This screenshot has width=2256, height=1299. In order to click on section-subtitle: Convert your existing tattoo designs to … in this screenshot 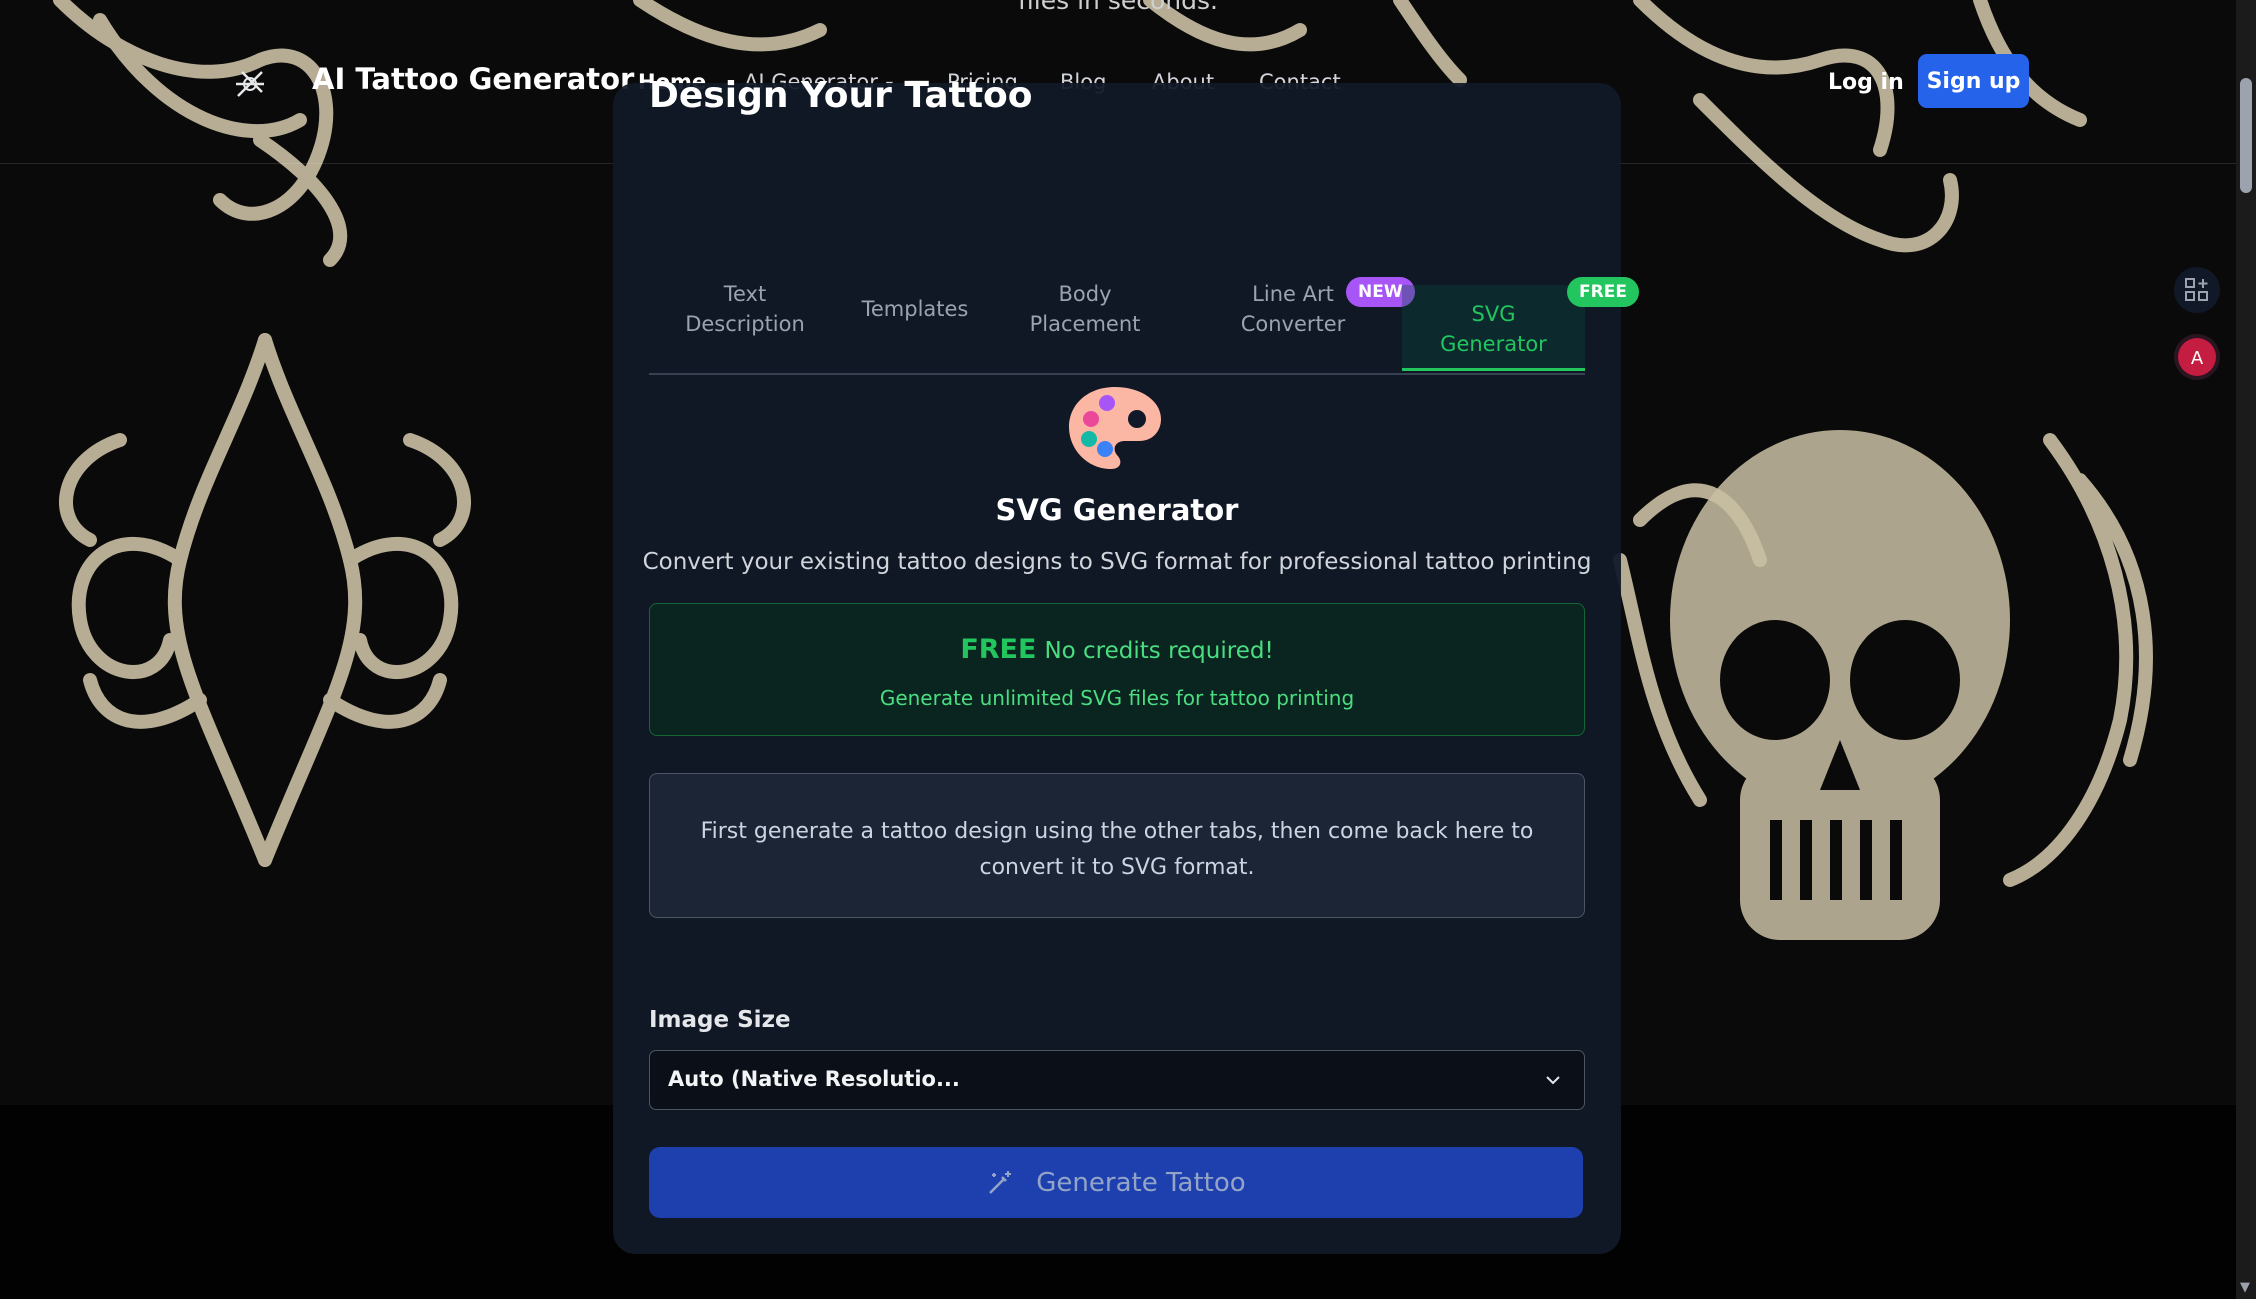, I will do `click(1117, 562)`.